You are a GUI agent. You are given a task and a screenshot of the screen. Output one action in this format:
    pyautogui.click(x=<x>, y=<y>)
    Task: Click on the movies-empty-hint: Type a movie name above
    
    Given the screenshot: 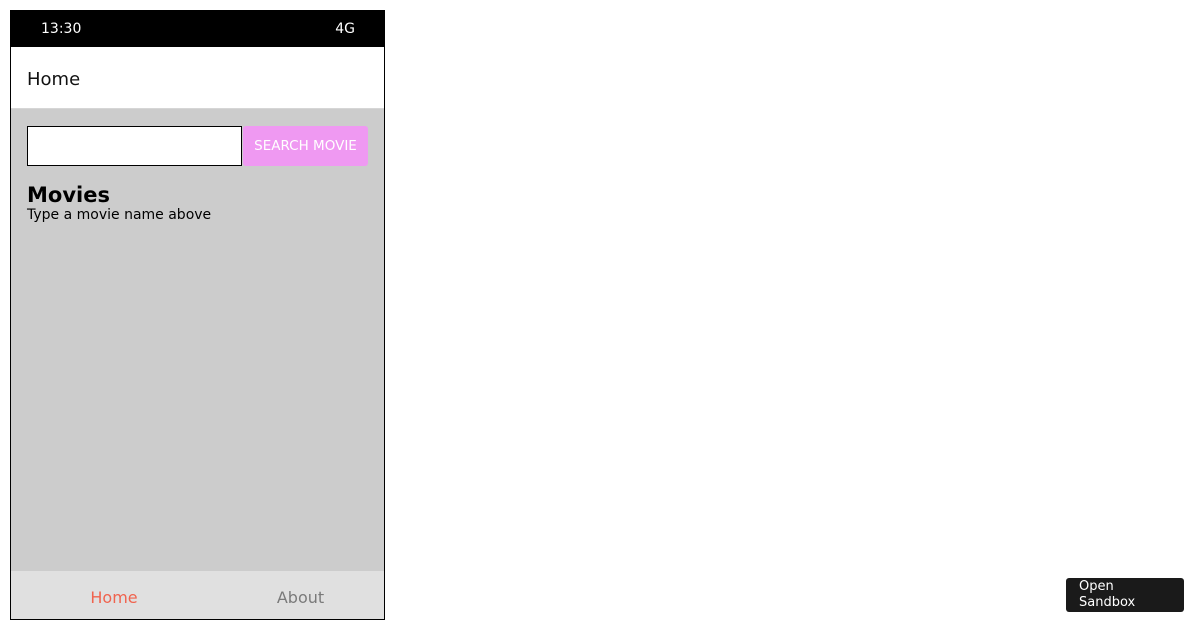 What is the action you would take?
    pyautogui.click(x=119, y=215)
    